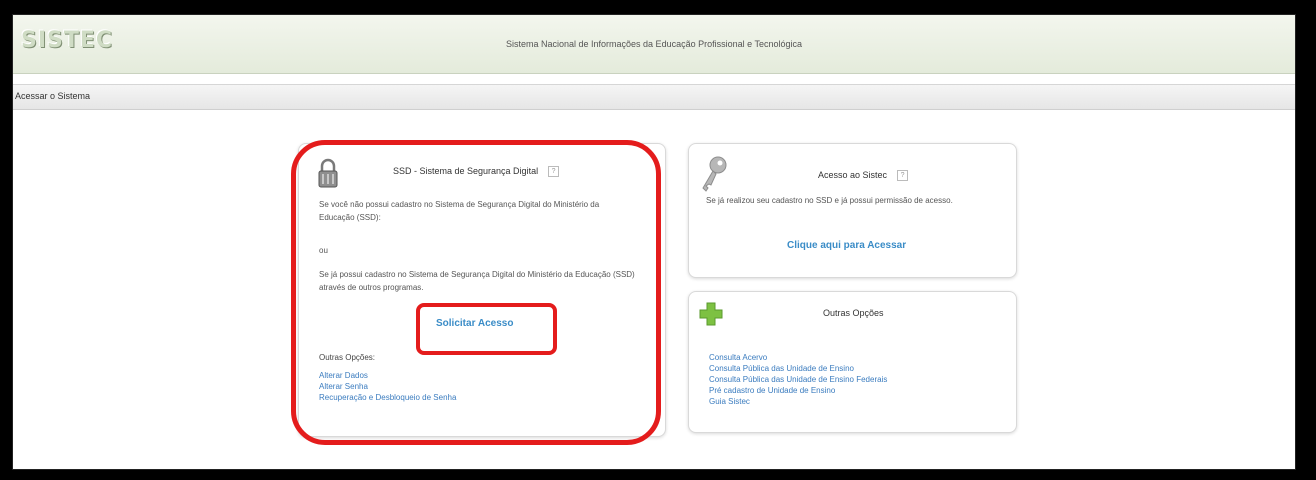  I want to click on sistec-guide-link: Guia Sistec, so click(798, 401).